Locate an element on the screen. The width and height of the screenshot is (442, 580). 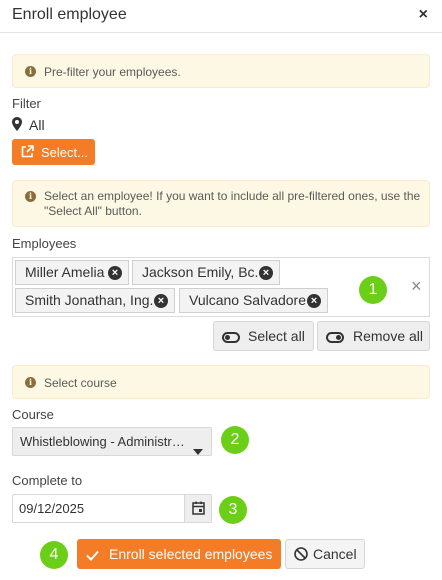
dialog-header: Enroll employee × is located at coordinates (221, 16).